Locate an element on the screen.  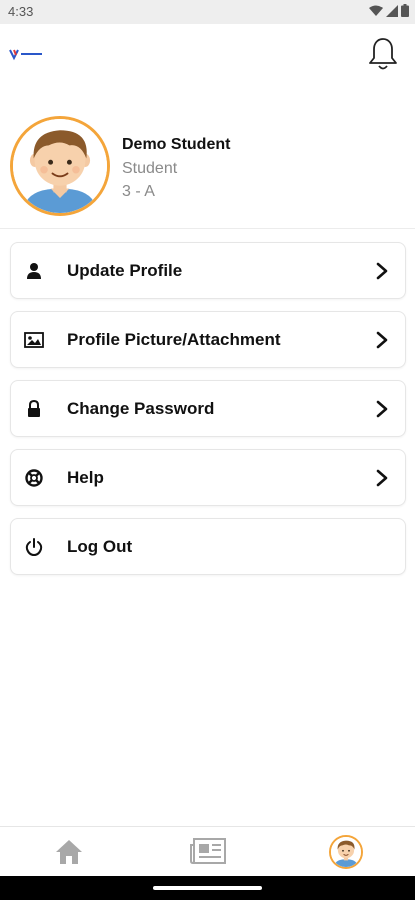
bottom-nav is located at coordinates (207, 851).